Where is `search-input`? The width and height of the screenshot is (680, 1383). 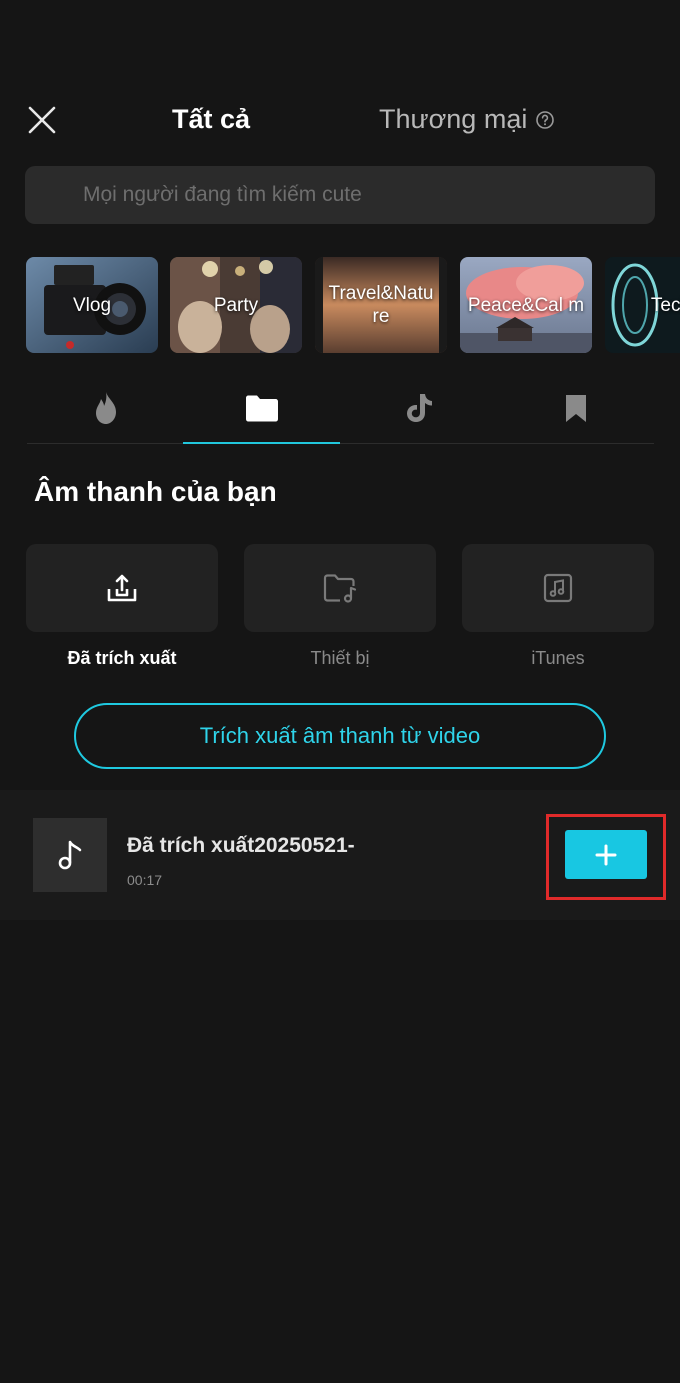
search-input is located at coordinates (340, 195).